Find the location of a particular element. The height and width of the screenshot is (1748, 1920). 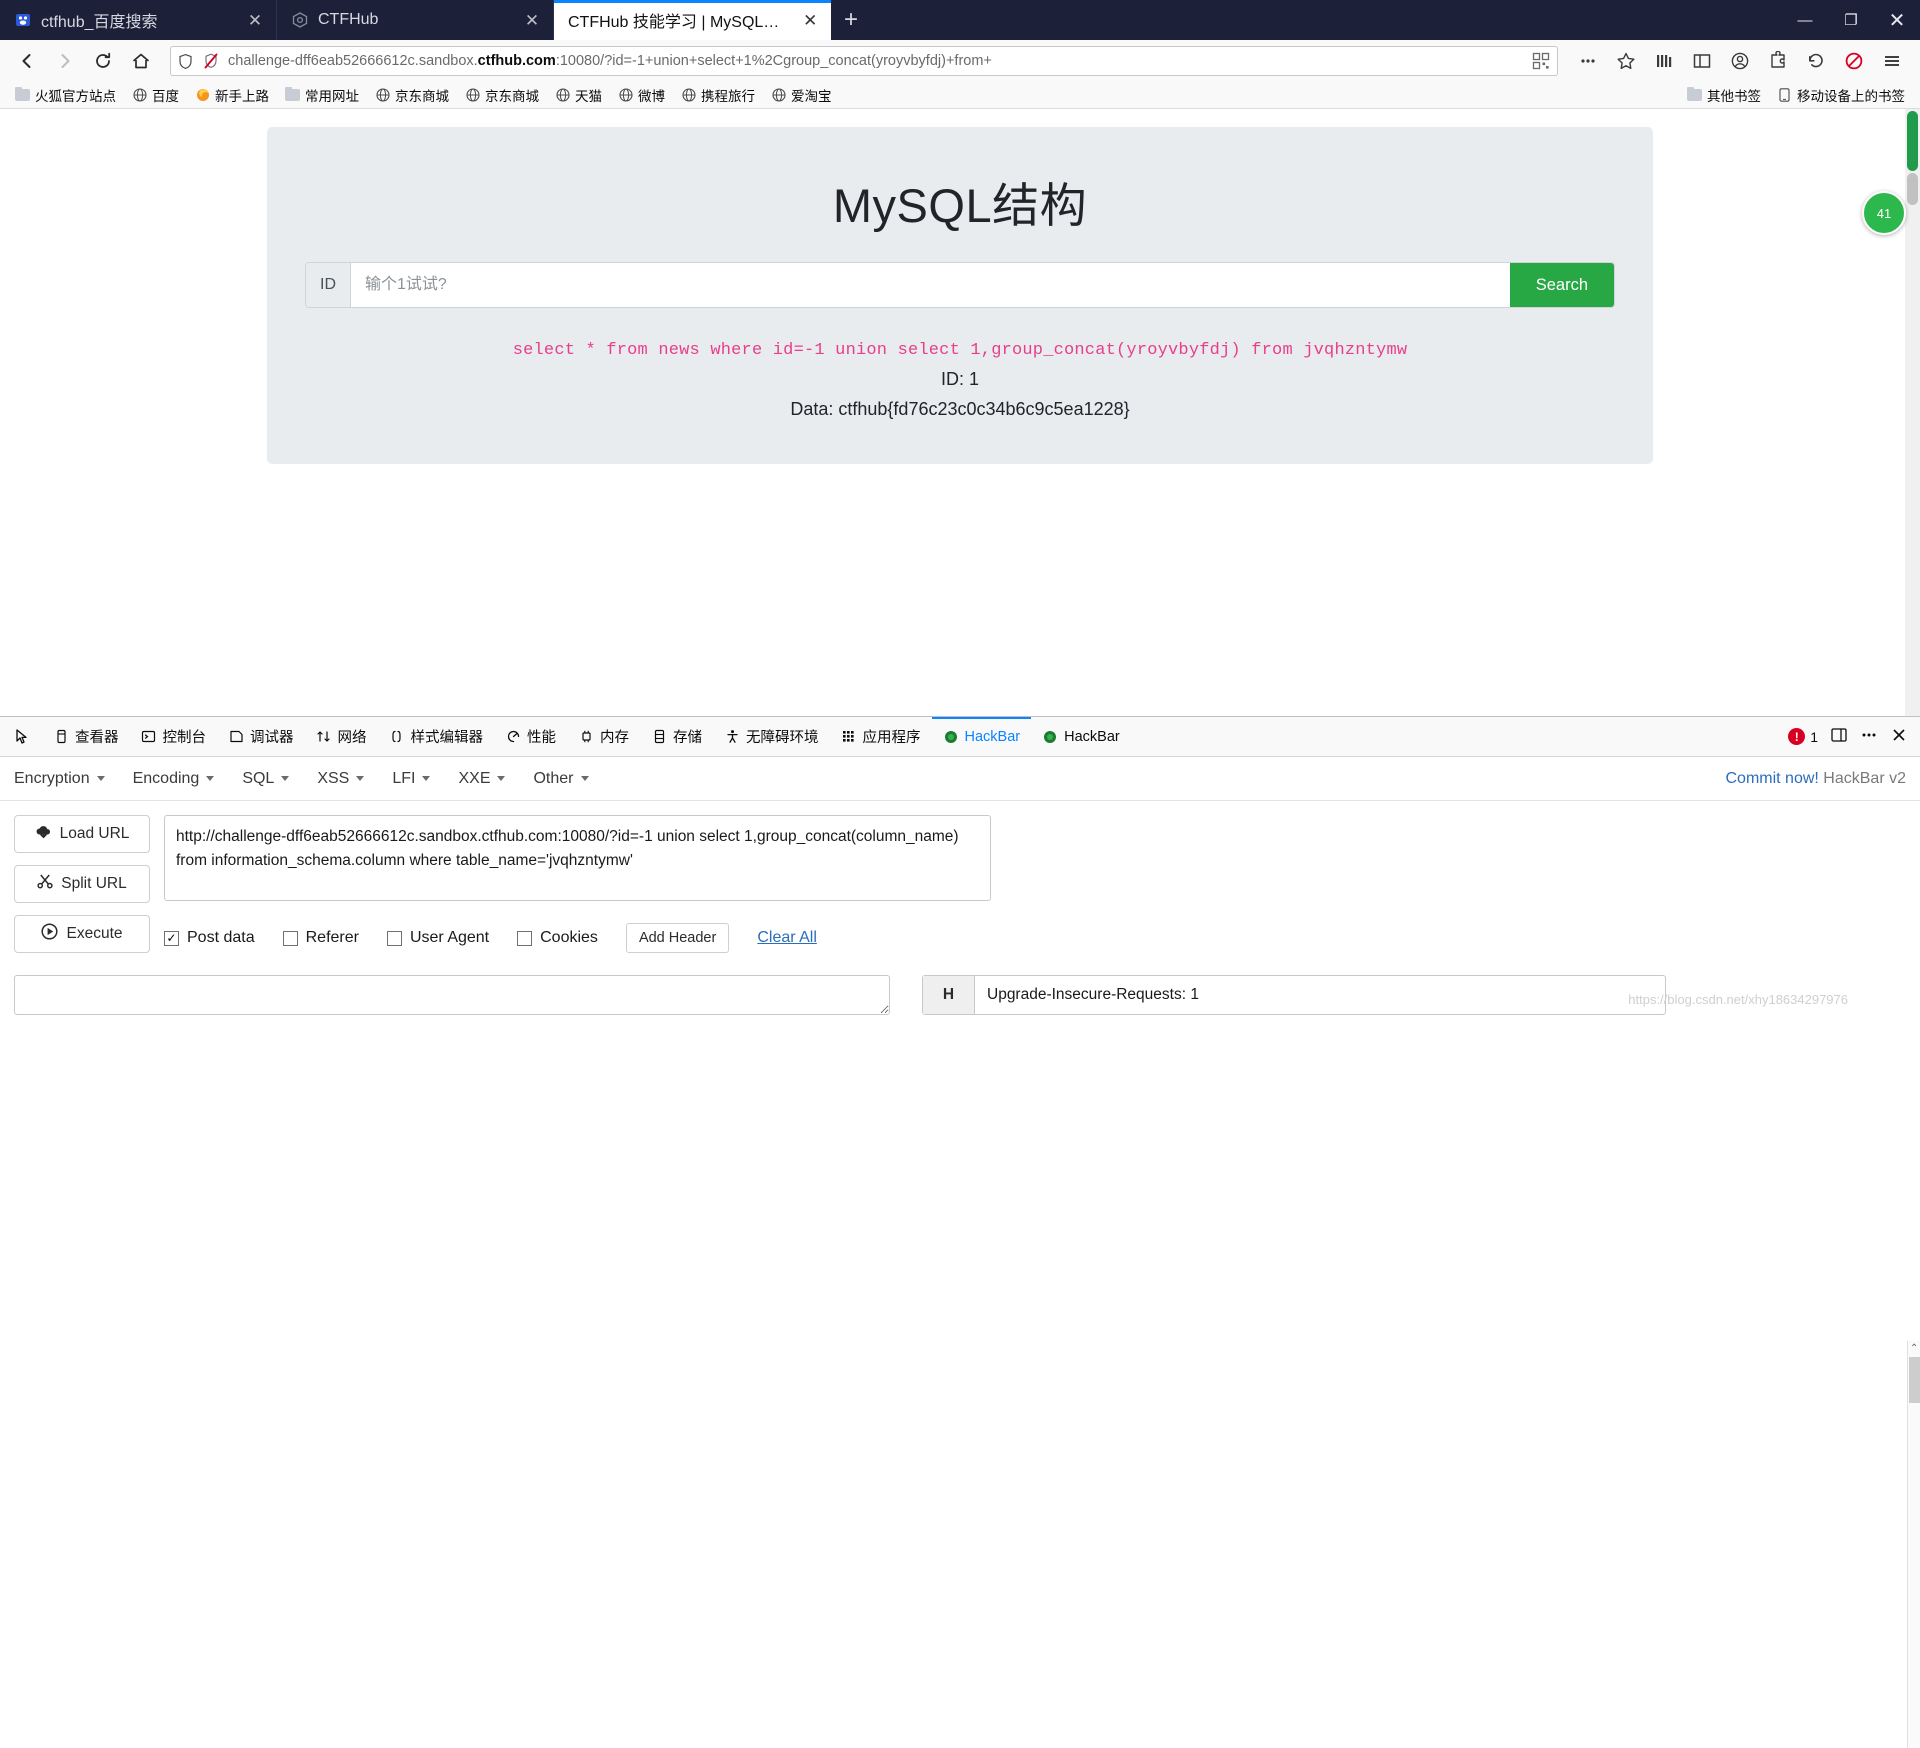

hackbar-menu-xxe: XXE is located at coordinates (489, 779).